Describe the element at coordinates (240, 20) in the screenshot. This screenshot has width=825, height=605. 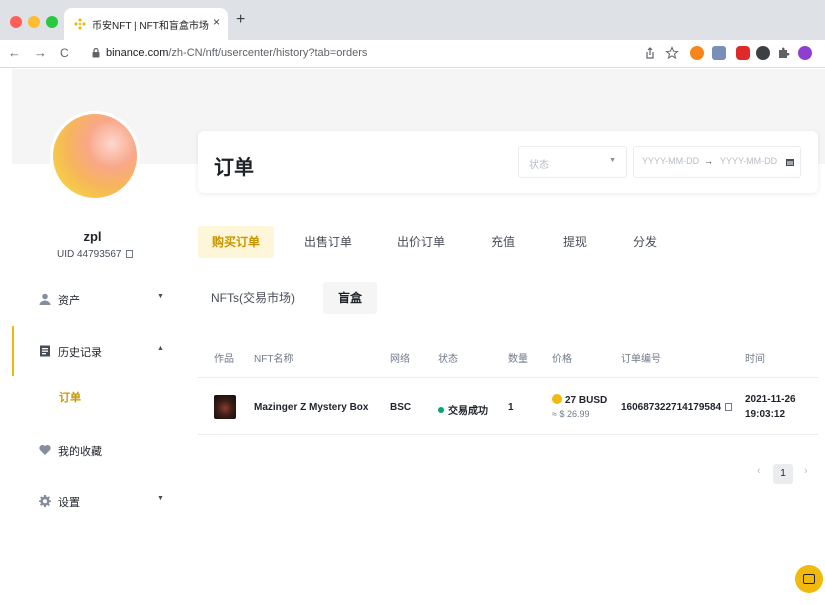
I see `new-tab-button: +` at that location.